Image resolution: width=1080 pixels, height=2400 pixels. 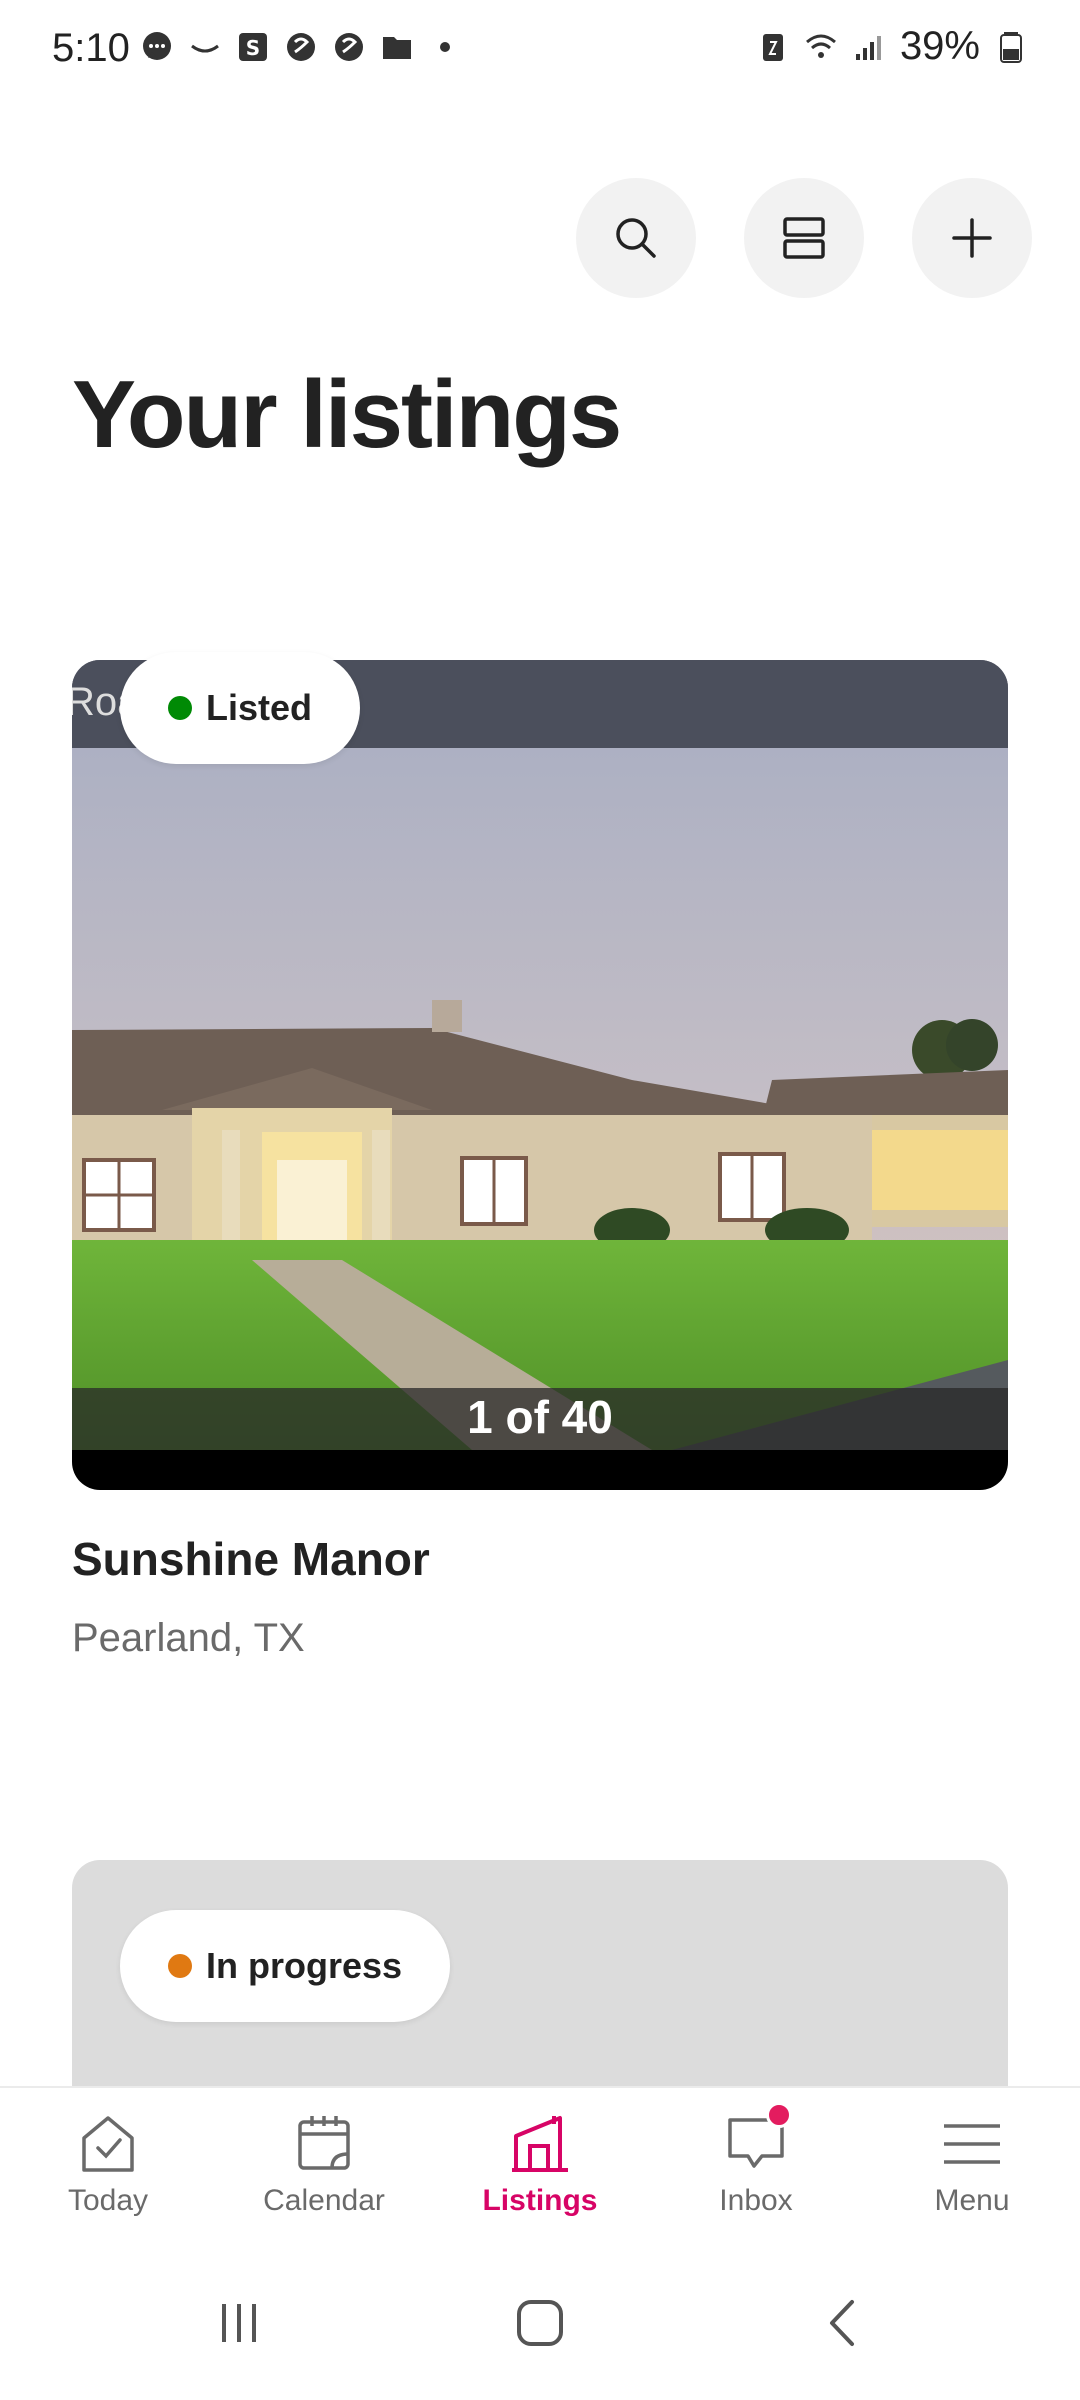 I want to click on nav-item-inbox: Inbox, so click(x=756, y=2162).